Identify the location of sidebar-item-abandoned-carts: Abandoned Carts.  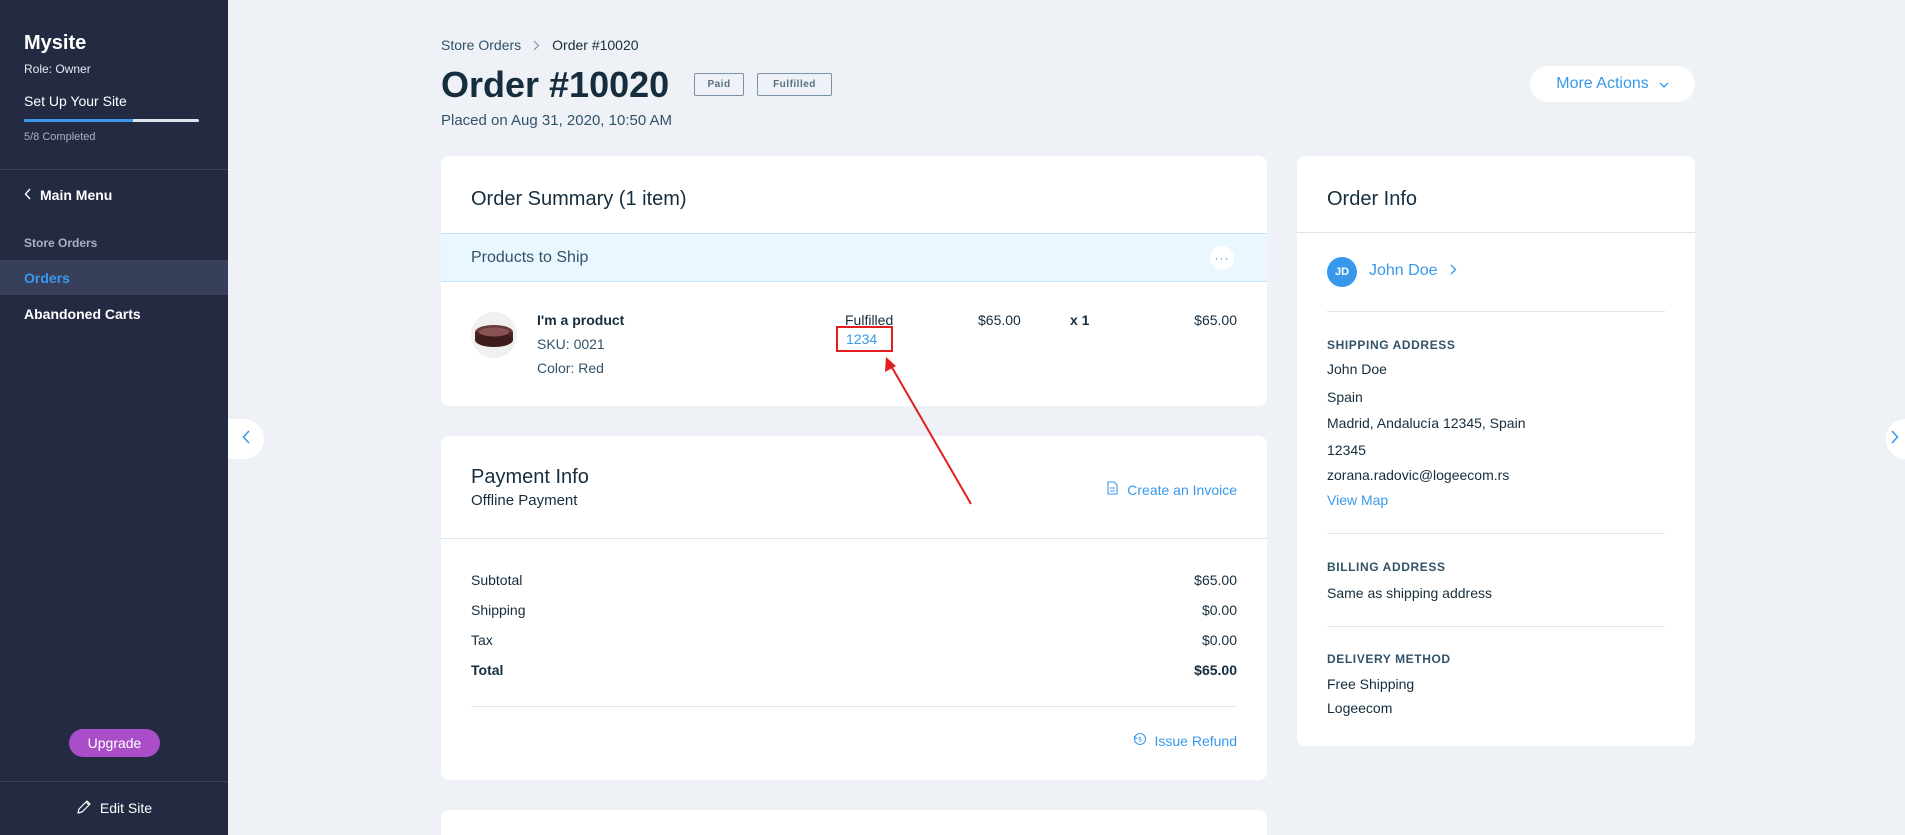
(114, 313).